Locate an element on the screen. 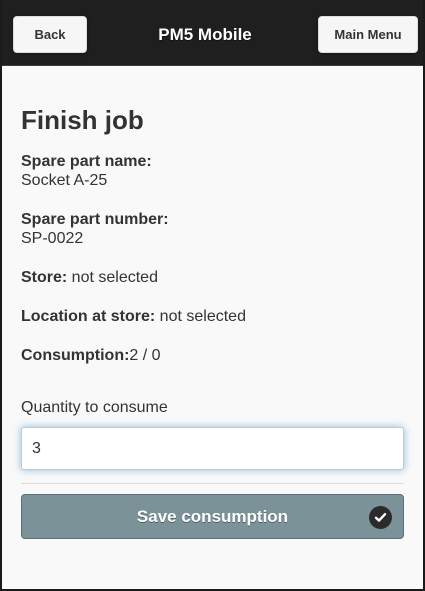 The image size is (425, 591). back-button: Back is located at coordinates (50, 34).